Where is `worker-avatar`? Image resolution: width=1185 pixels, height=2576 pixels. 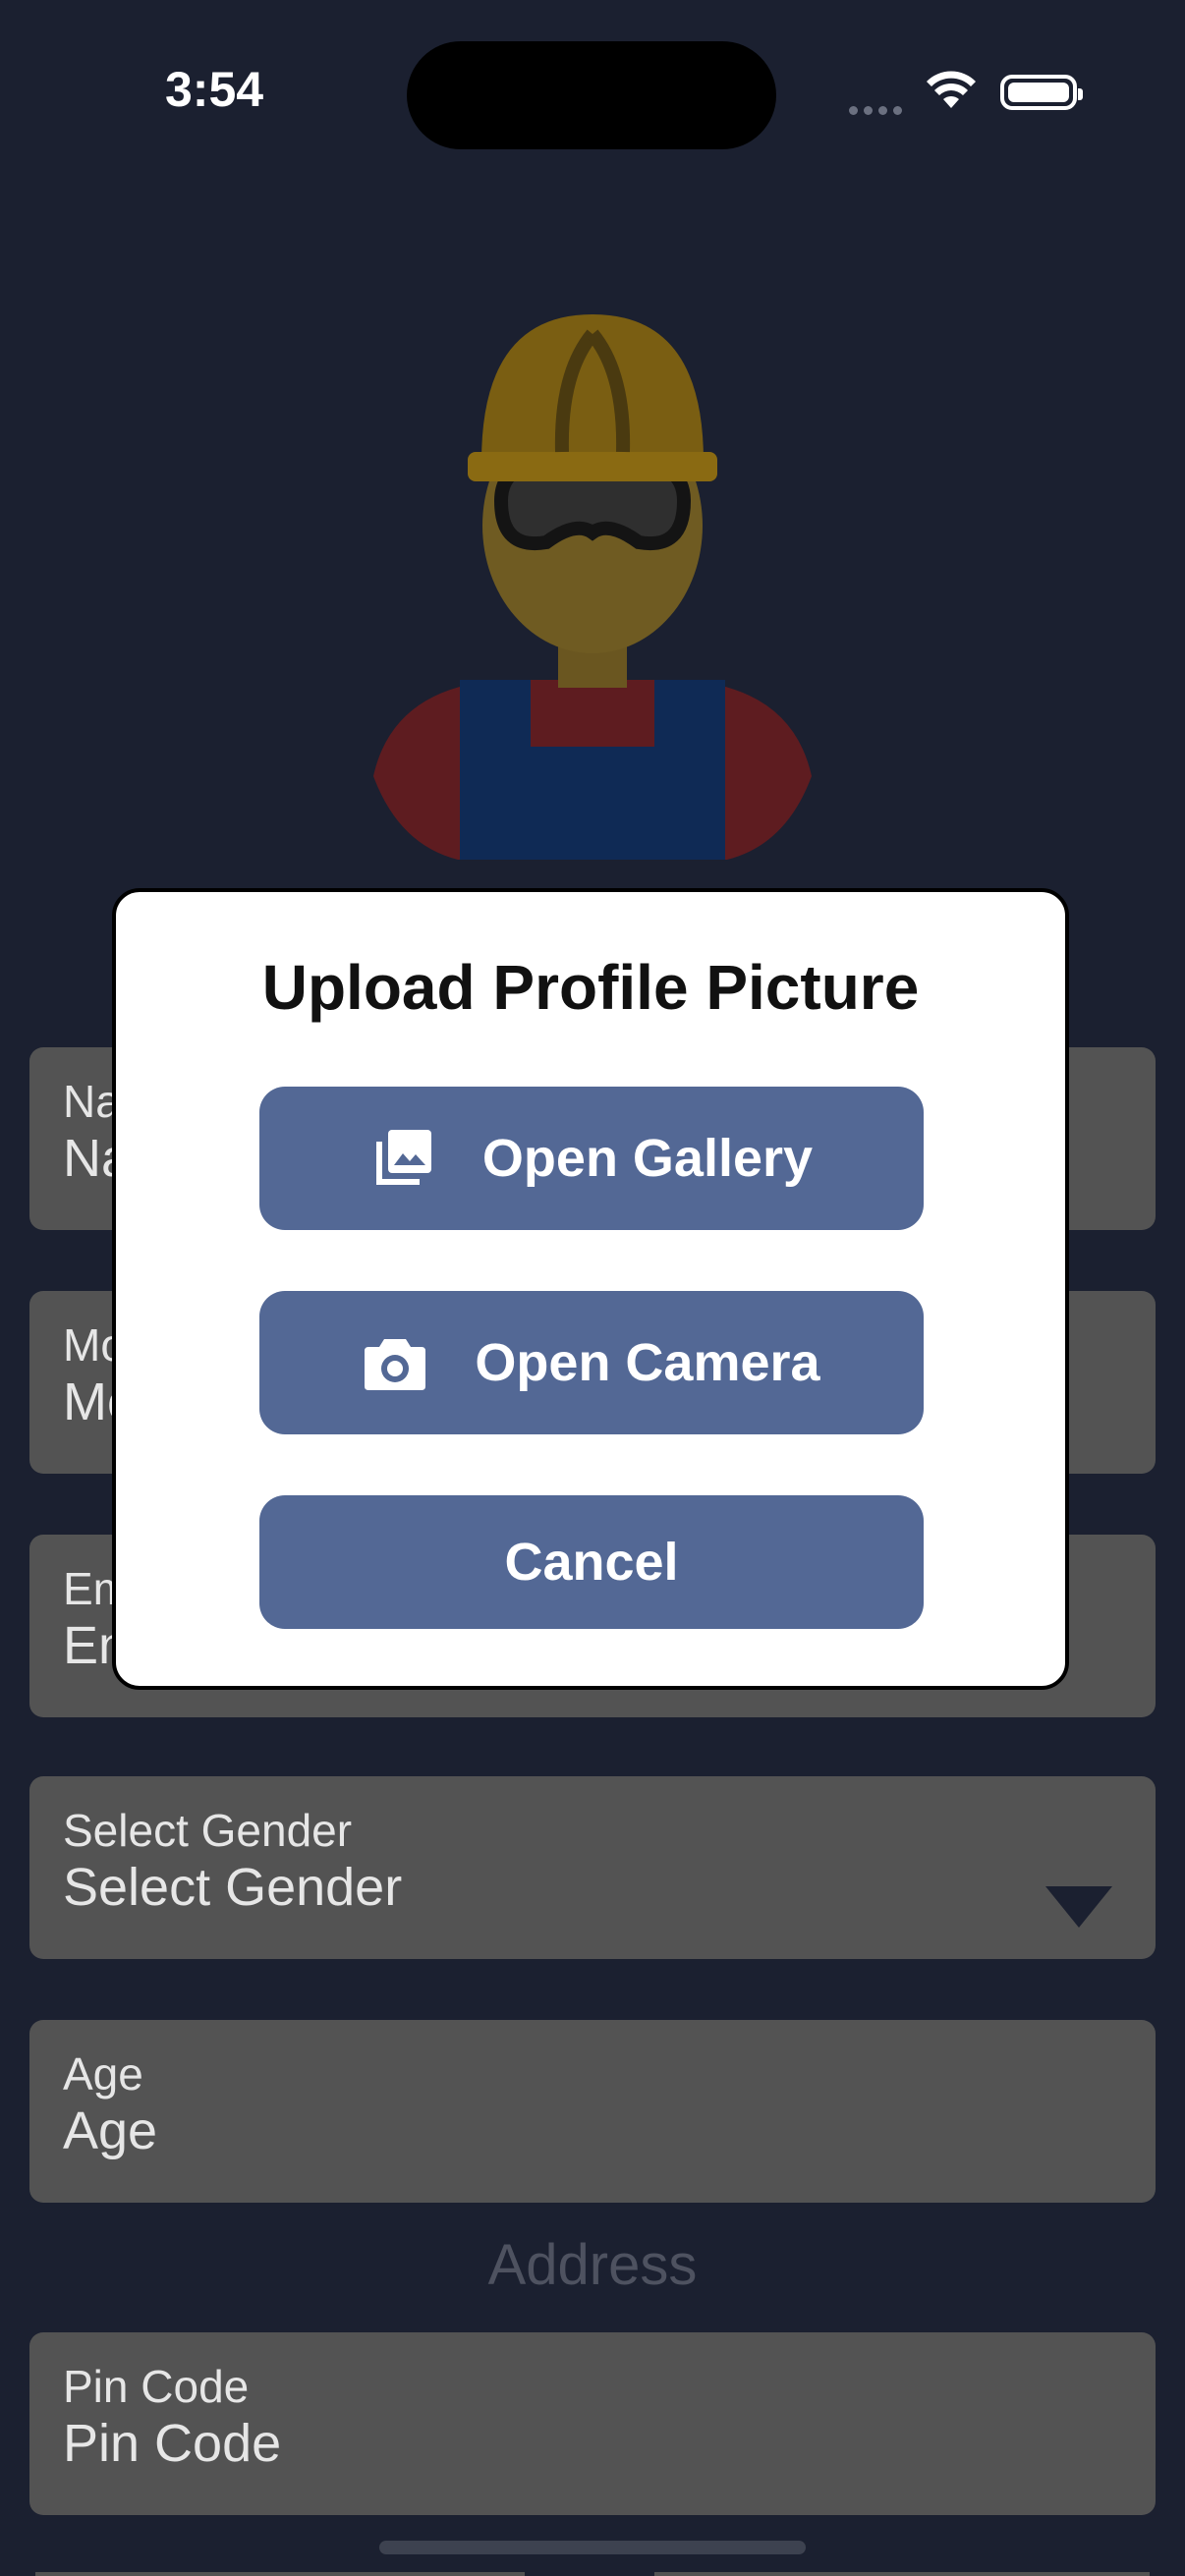 worker-avatar is located at coordinates (592, 589).